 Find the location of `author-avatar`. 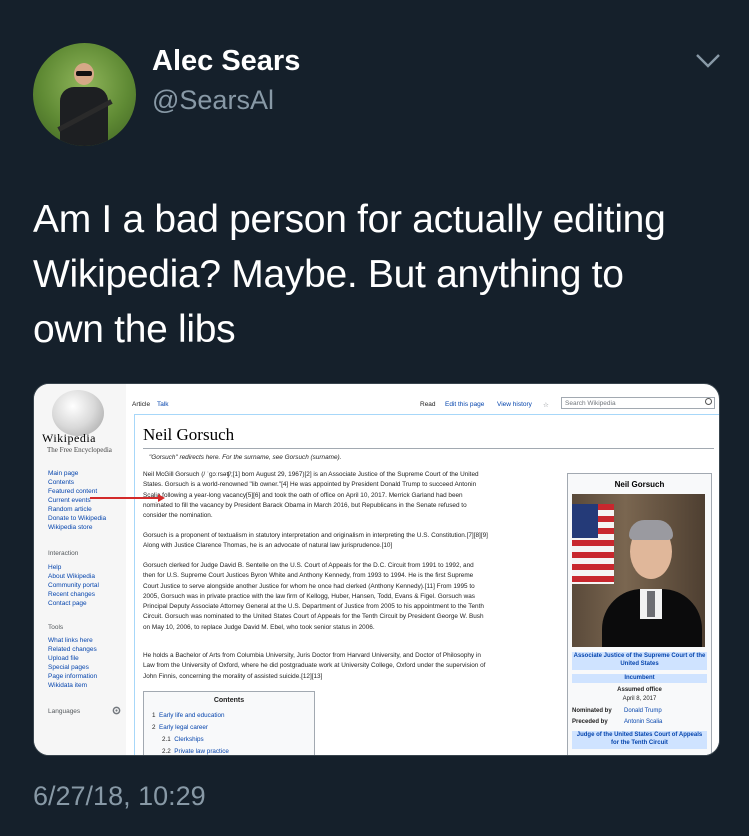

author-avatar is located at coordinates (84, 94).